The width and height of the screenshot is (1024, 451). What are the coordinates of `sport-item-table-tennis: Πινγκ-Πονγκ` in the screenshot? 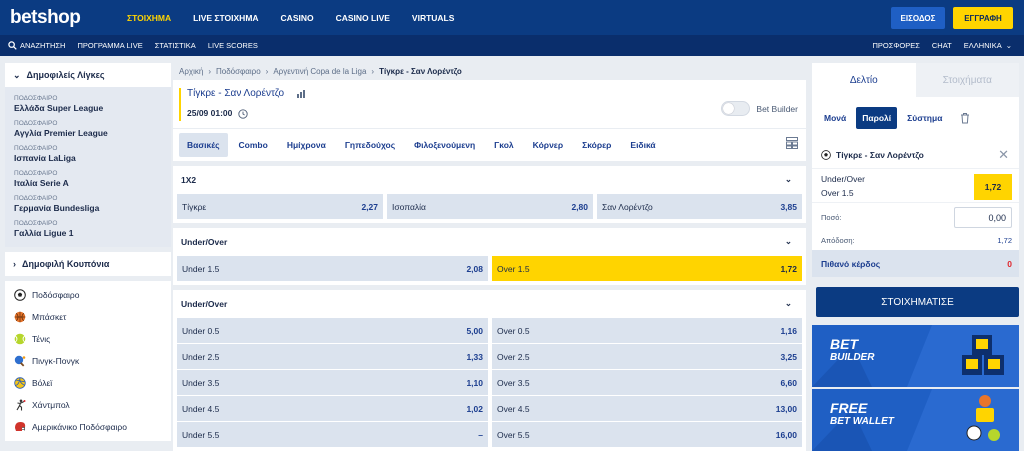 It's located at (88, 361).